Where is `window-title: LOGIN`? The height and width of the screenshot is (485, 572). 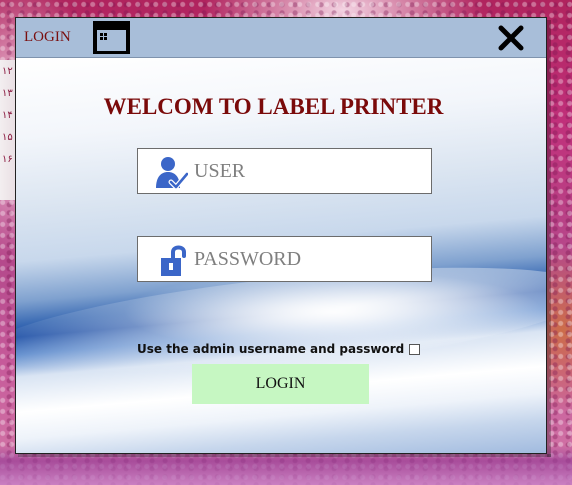
window-title: LOGIN is located at coordinates (47, 37).